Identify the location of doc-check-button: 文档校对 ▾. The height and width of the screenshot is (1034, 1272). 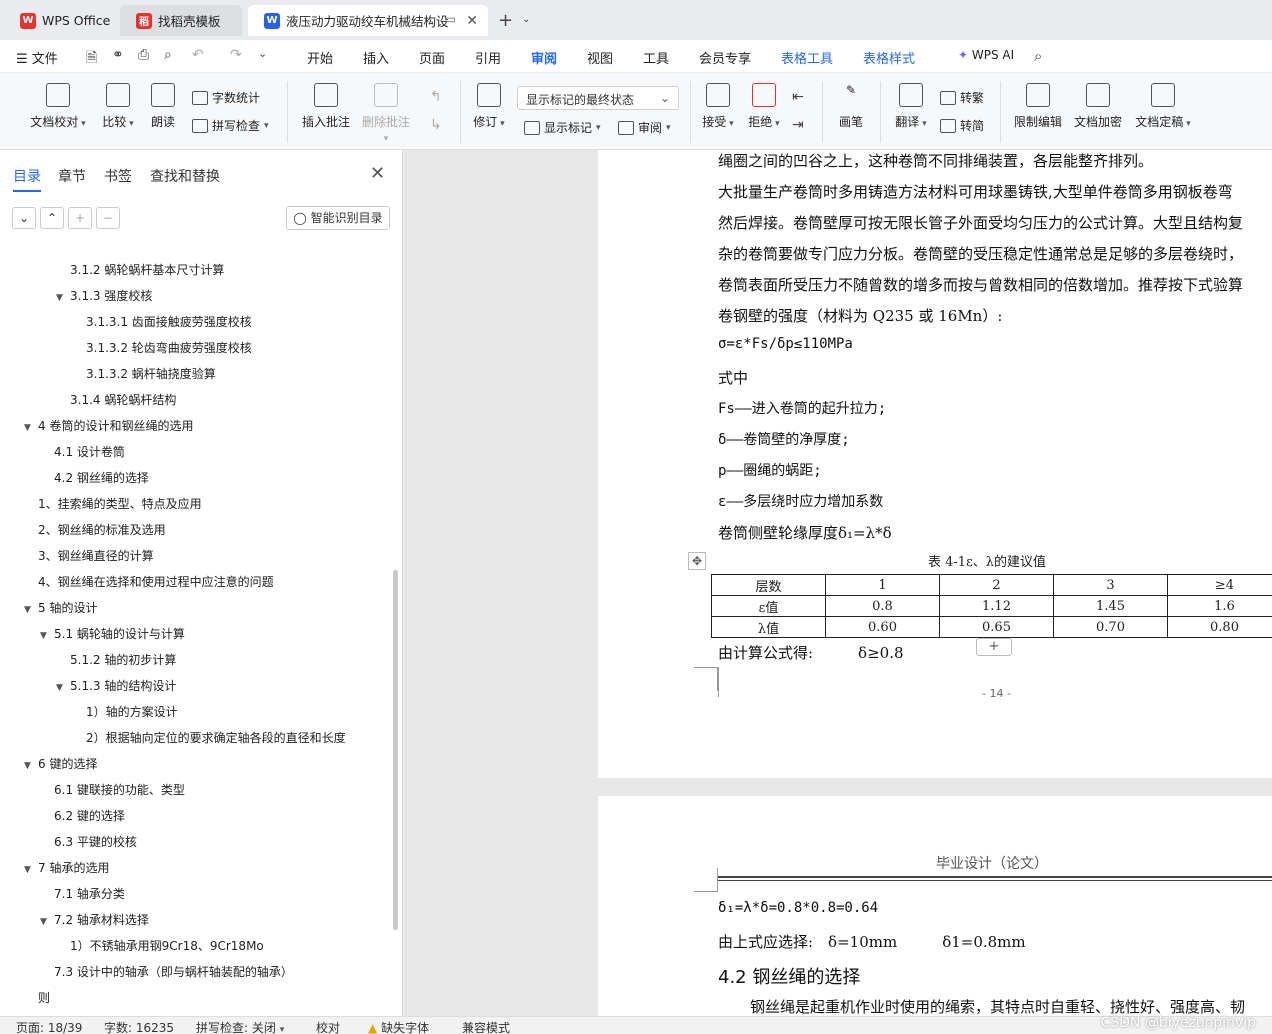
(58, 106).